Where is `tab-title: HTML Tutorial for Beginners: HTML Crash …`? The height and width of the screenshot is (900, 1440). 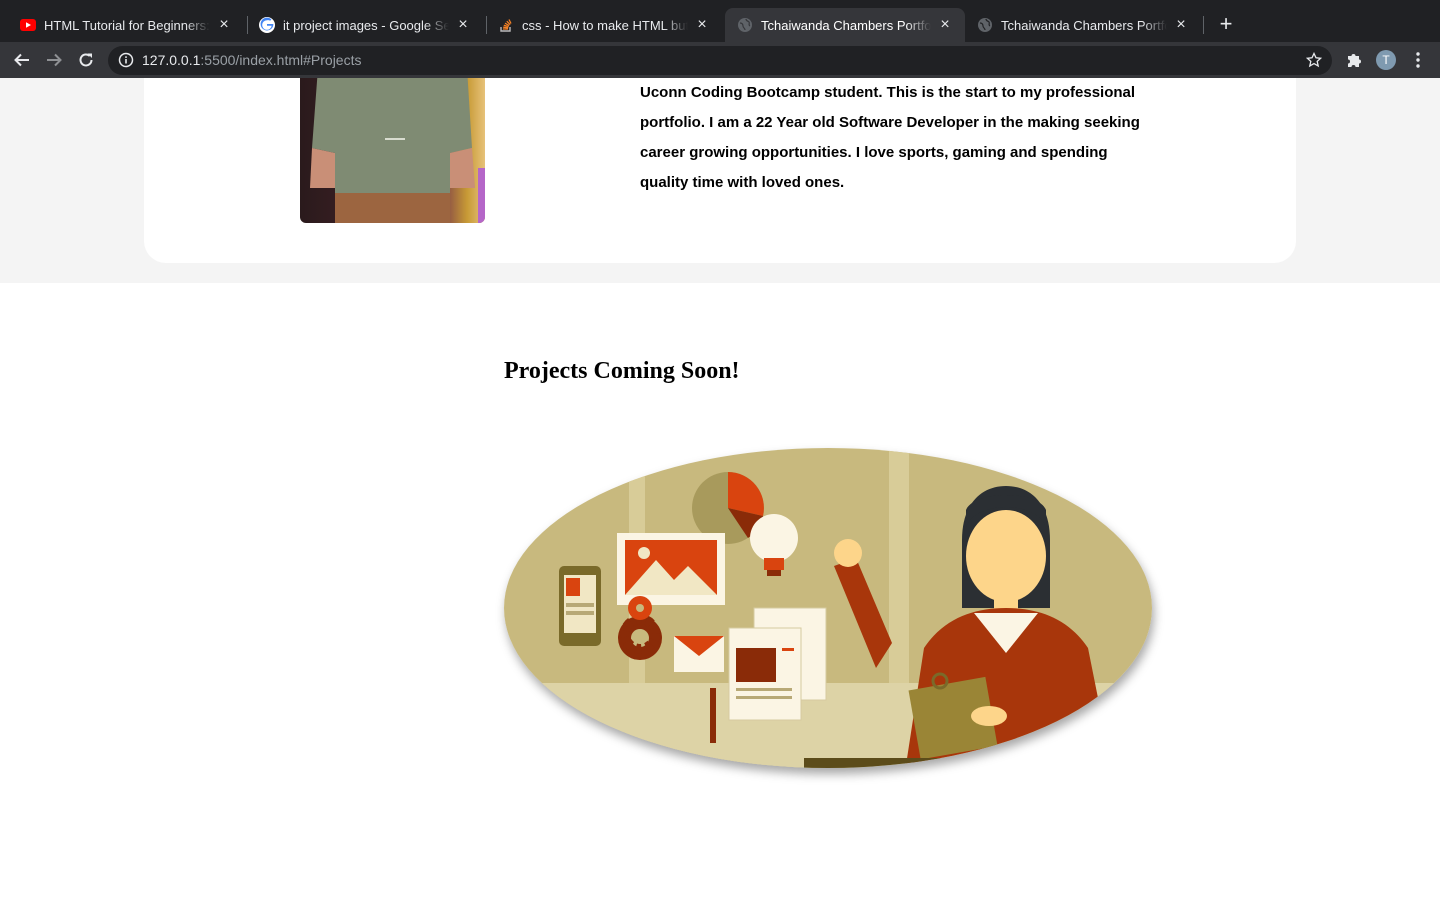
tab-title: HTML Tutorial for Beginners: HTML Crash … is located at coordinates (127, 25).